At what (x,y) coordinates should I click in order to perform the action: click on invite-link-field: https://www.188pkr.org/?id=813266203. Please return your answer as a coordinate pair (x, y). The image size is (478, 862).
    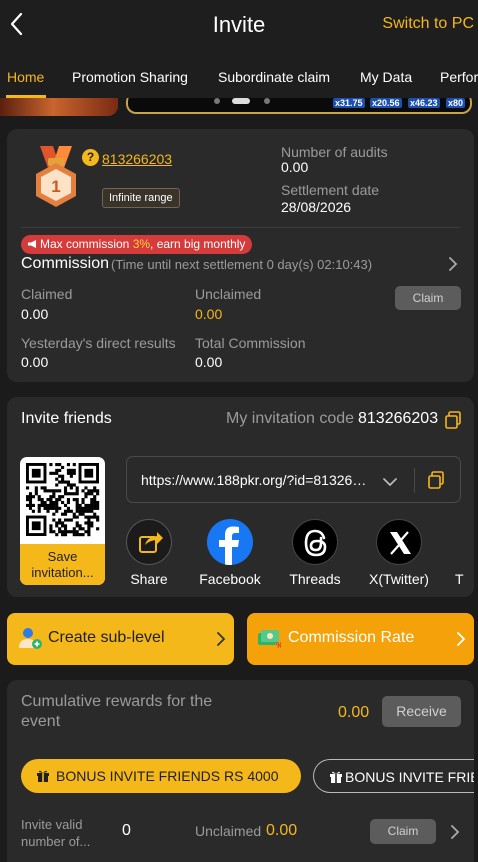
    Looking at the image, I should click on (293, 479).